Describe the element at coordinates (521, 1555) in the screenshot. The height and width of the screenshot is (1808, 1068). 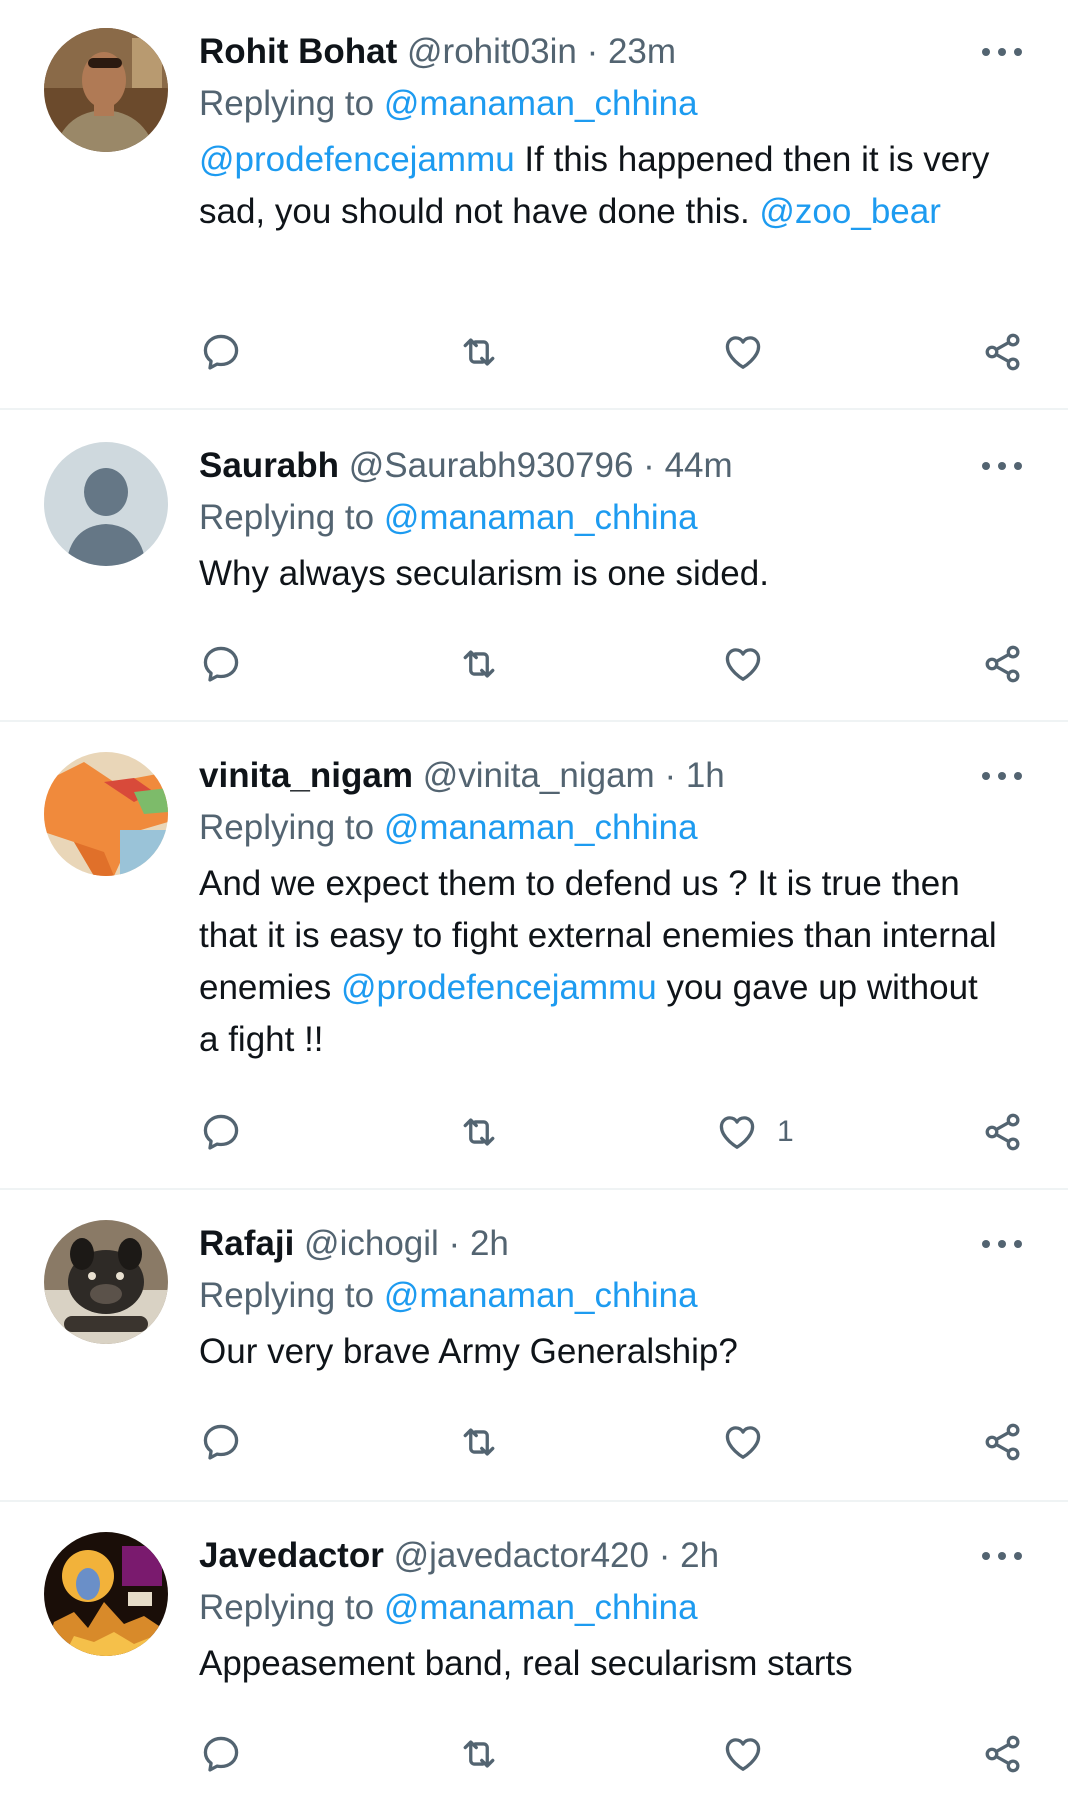
I see `user-handle: @javedactor420` at that location.